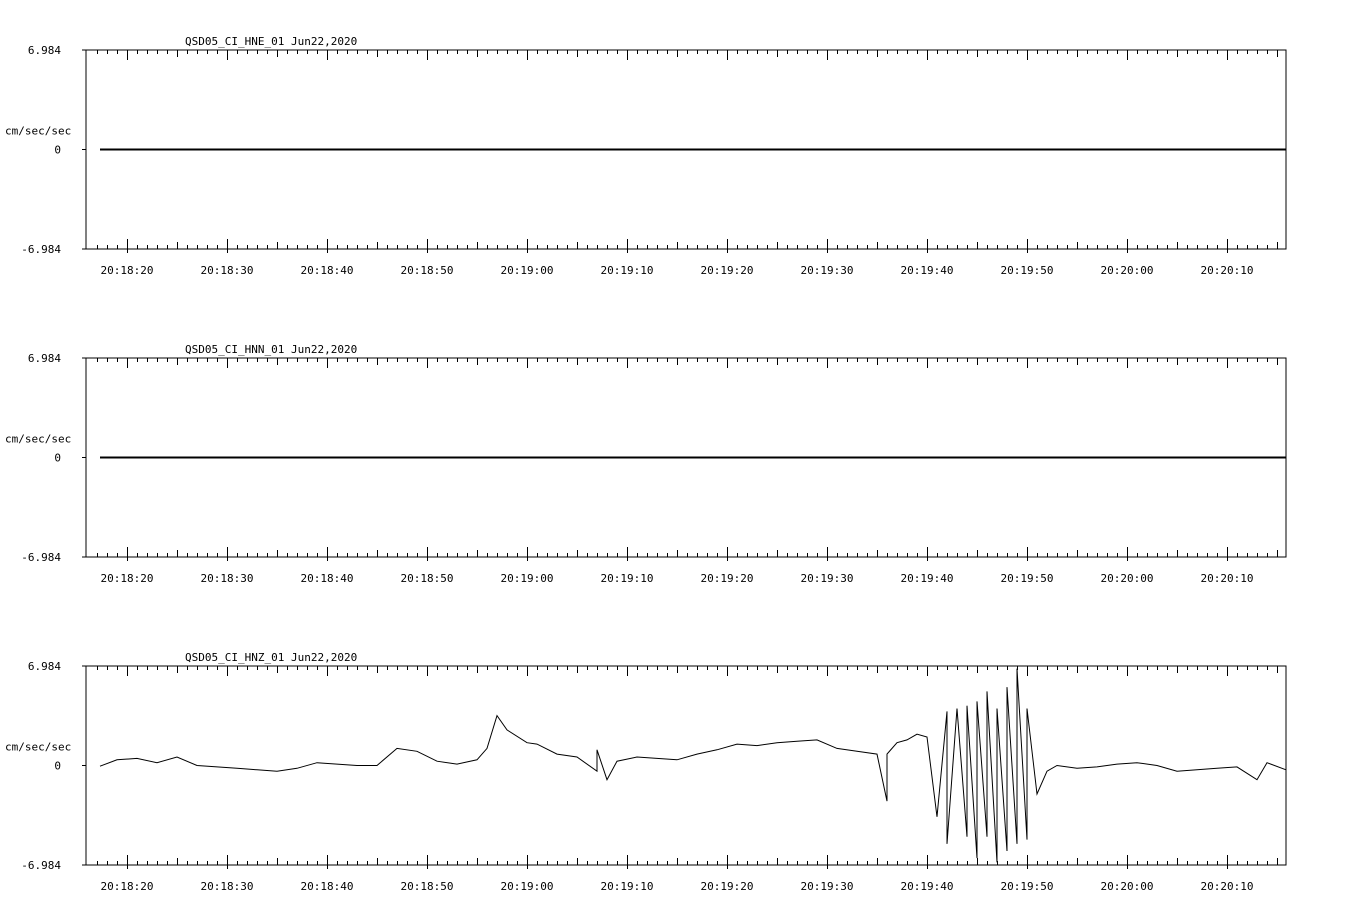 The image size is (1358, 924). Describe the element at coordinates (271, 657) in the screenshot. I see `chart-title: QSD05_CI_HNZ_01 Jun22,2020` at that location.